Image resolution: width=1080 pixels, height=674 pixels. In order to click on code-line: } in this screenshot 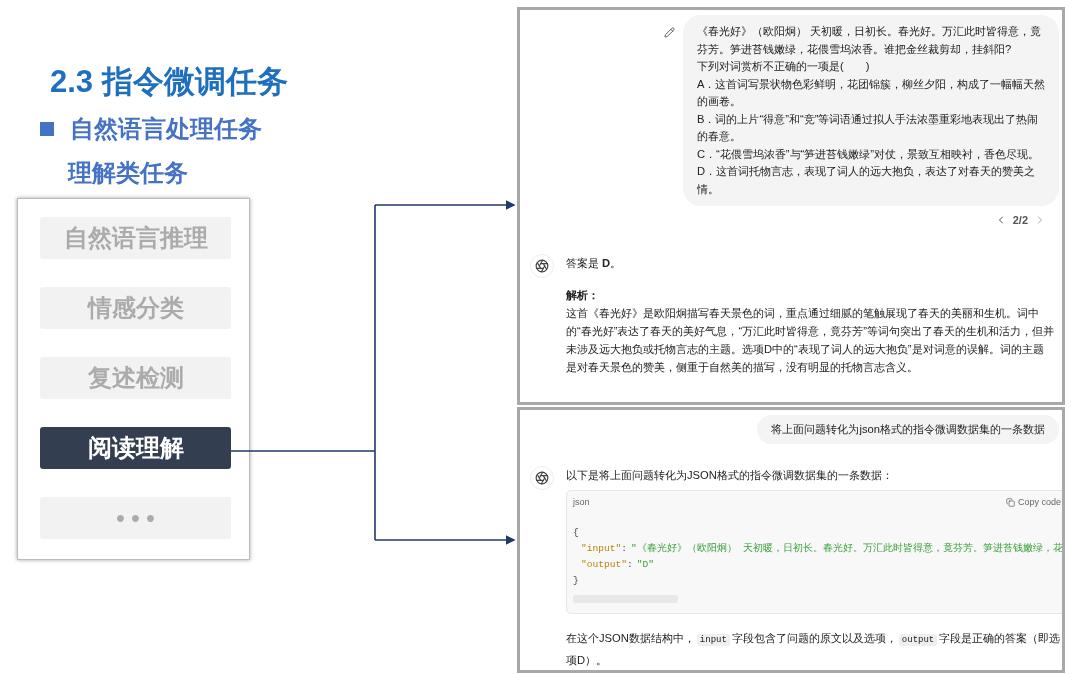, I will do `click(576, 581)`.